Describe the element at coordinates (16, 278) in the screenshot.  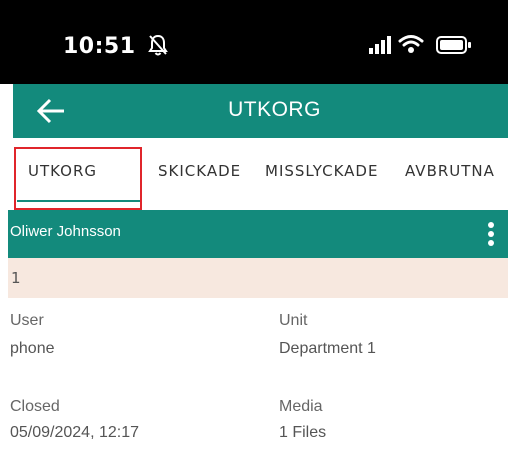
I see `card-id: 1` at that location.